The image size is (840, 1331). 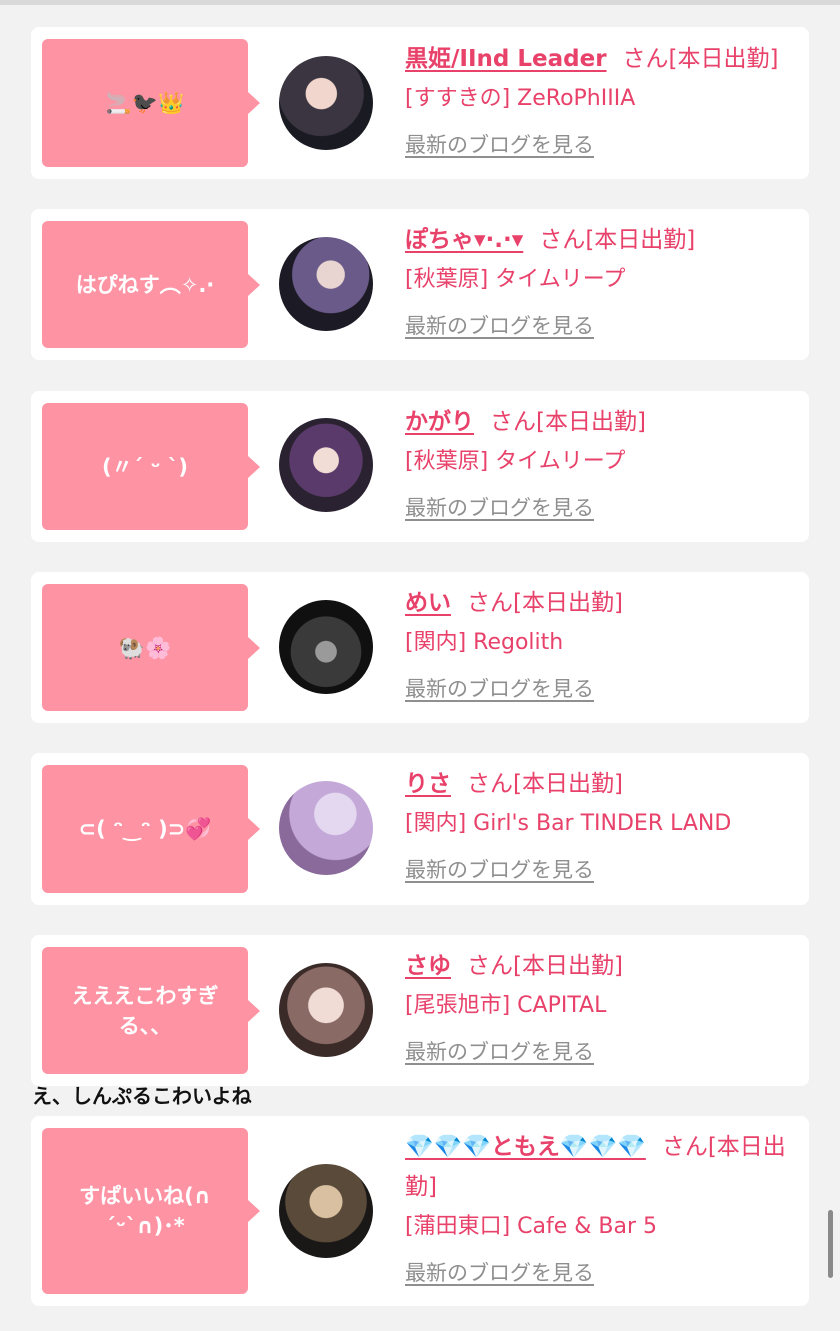 What do you see at coordinates (428, 784) in the screenshot?
I see `cast-name-link: りさ` at bounding box center [428, 784].